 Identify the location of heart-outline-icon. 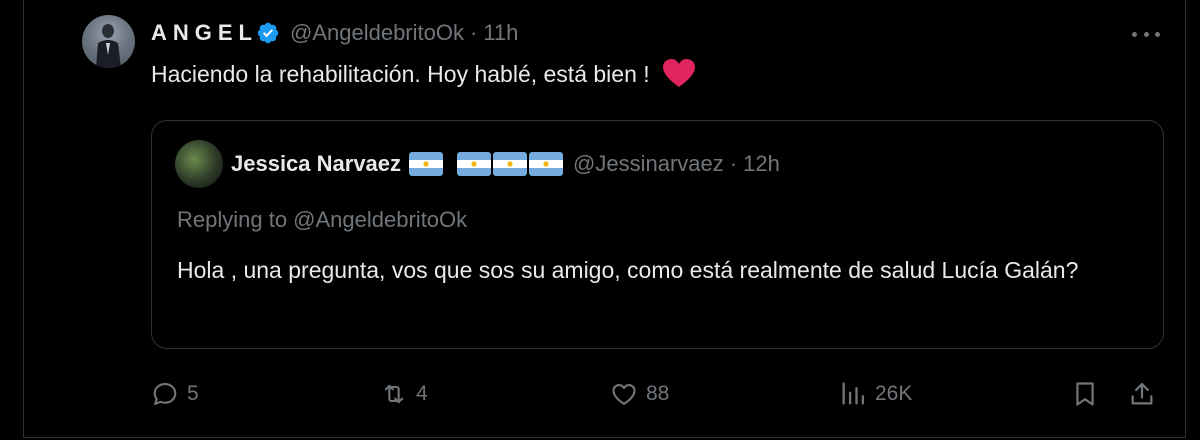
(624, 394).